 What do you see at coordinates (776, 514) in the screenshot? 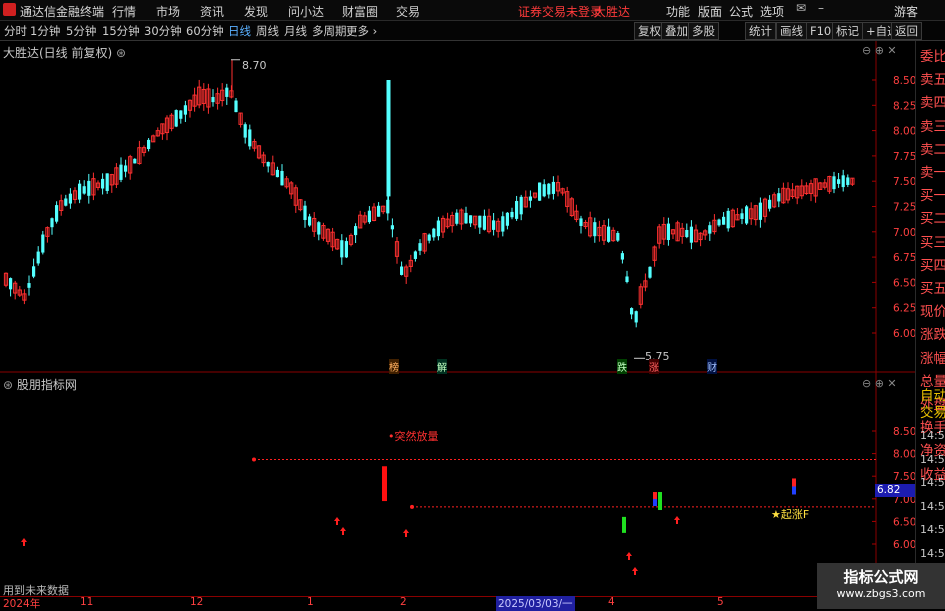
I see `star-icon: ★` at bounding box center [776, 514].